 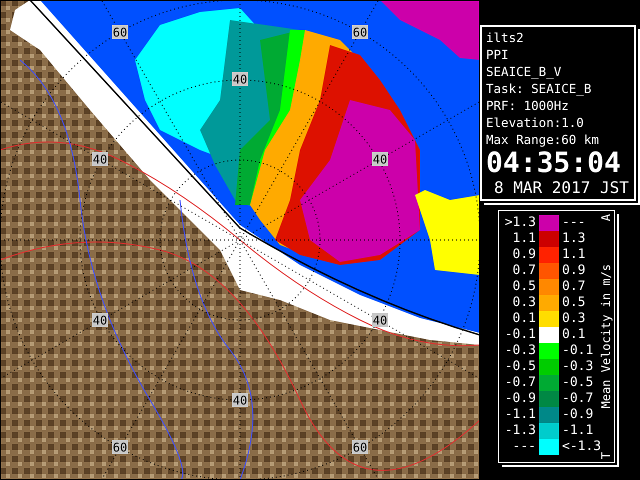 What do you see at coordinates (574, 239) in the screenshot?
I see `legend-value: 1.3` at bounding box center [574, 239].